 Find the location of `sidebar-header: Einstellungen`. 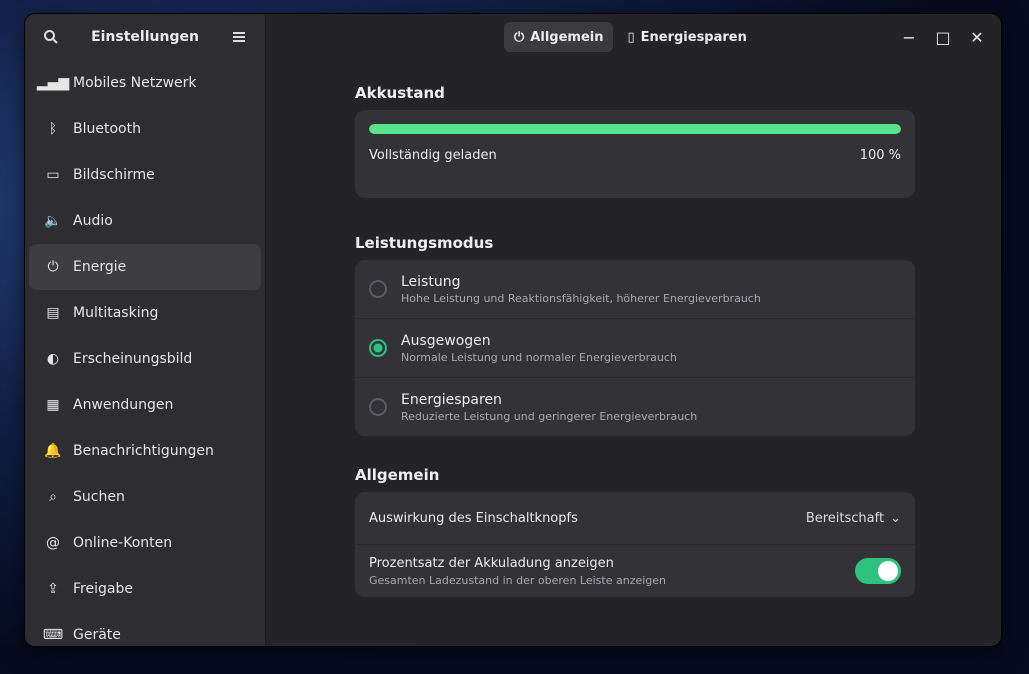

sidebar-header: Einstellungen is located at coordinates (145, 37).